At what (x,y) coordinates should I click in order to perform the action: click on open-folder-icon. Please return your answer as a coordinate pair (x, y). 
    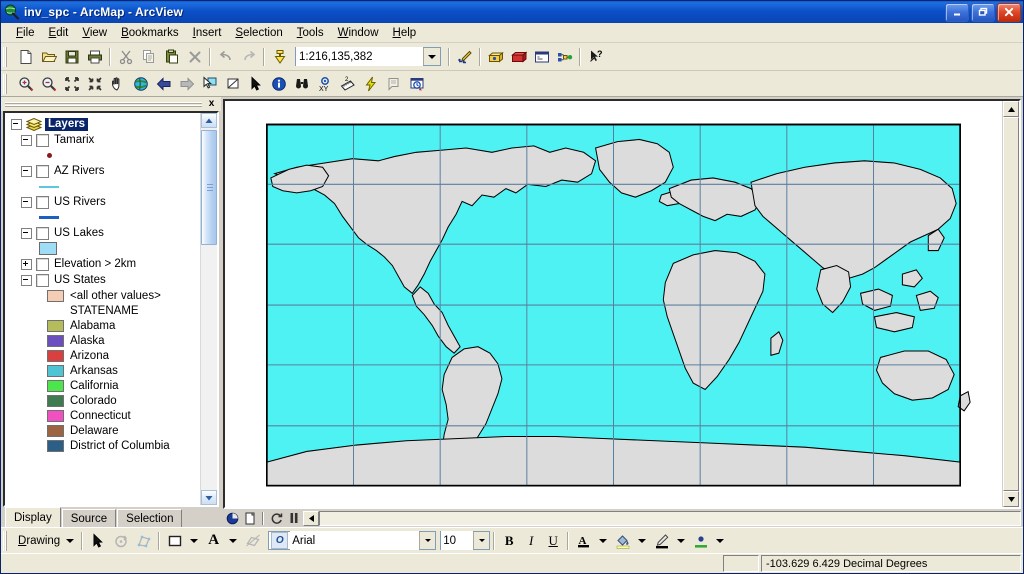
    Looking at the image, I should click on (48, 57).